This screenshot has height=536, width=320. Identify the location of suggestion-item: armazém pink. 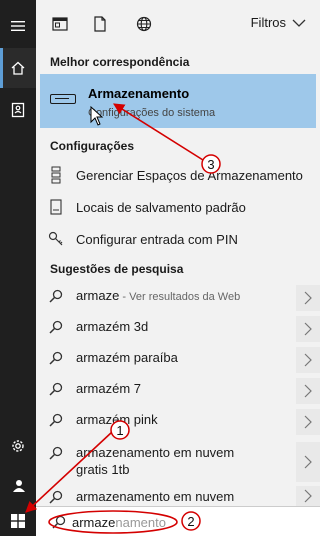
(178, 422).